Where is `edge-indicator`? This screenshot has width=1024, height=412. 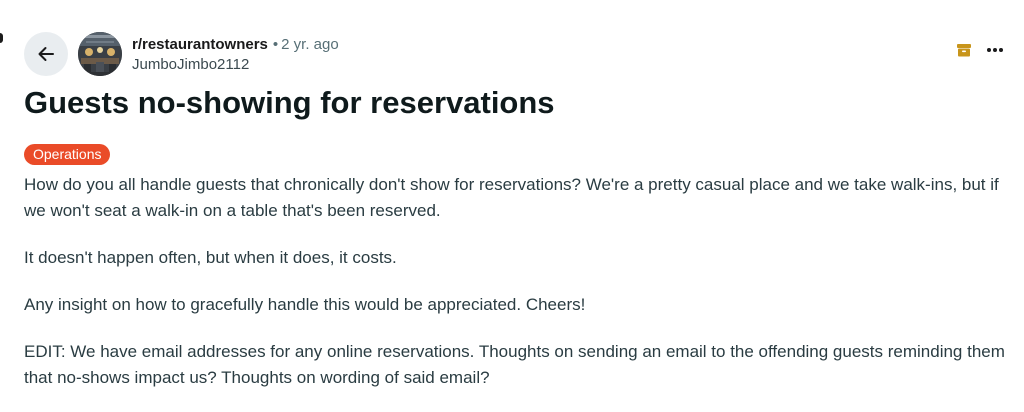 edge-indicator is located at coordinates (1, 38).